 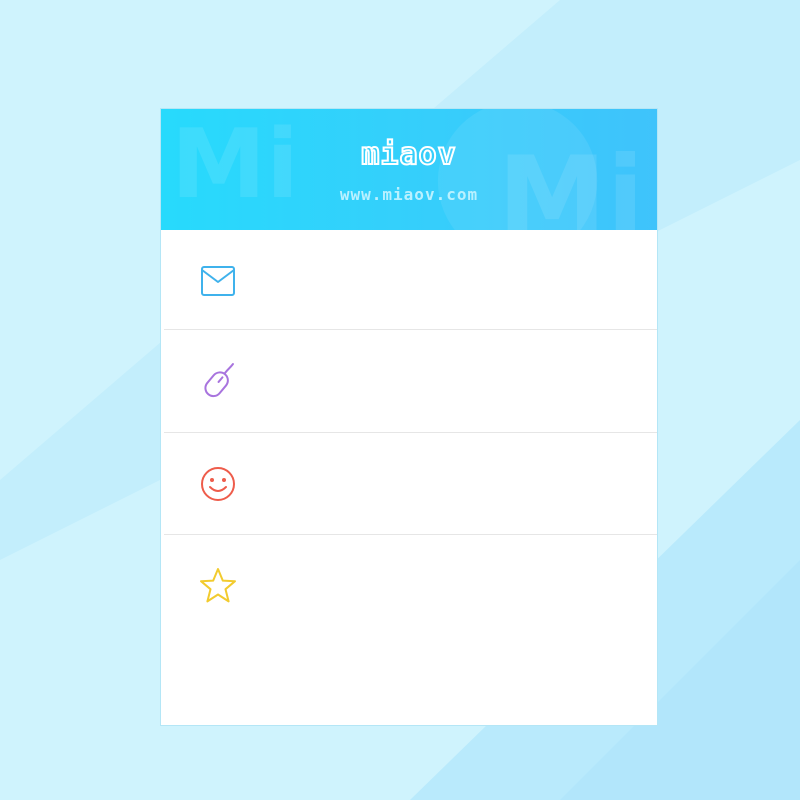 I want to click on menu-item-star, so click(x=410, y=586).